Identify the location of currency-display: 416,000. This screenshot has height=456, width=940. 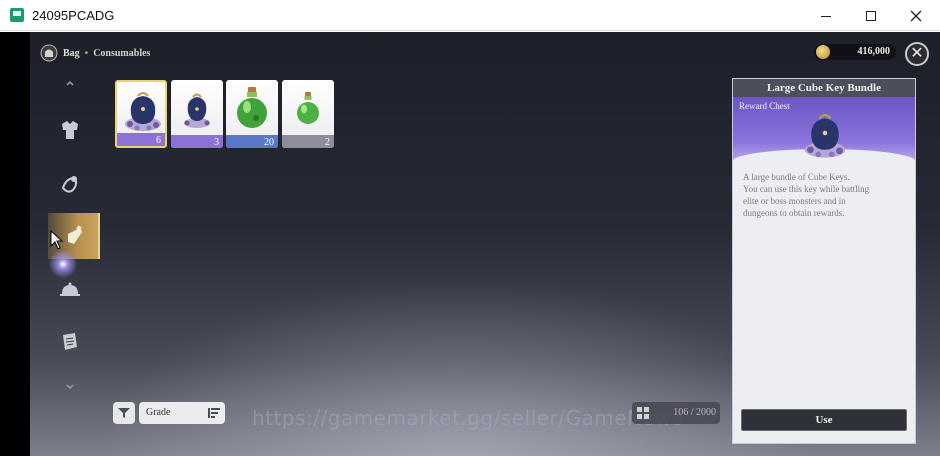
(855, 52).